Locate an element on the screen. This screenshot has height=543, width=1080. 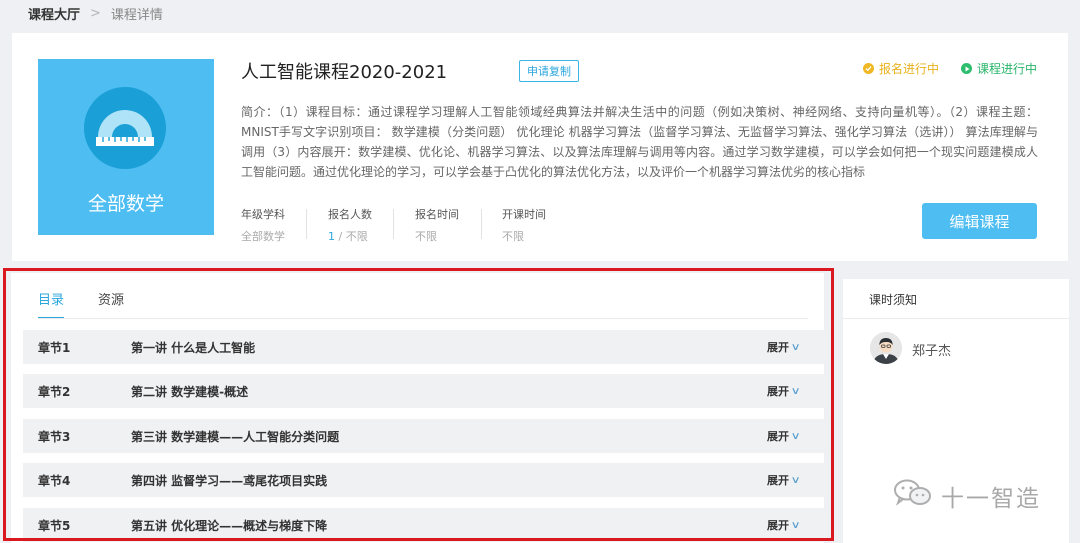
chapter-number: 章节5 is located at coordinates (54, 525).